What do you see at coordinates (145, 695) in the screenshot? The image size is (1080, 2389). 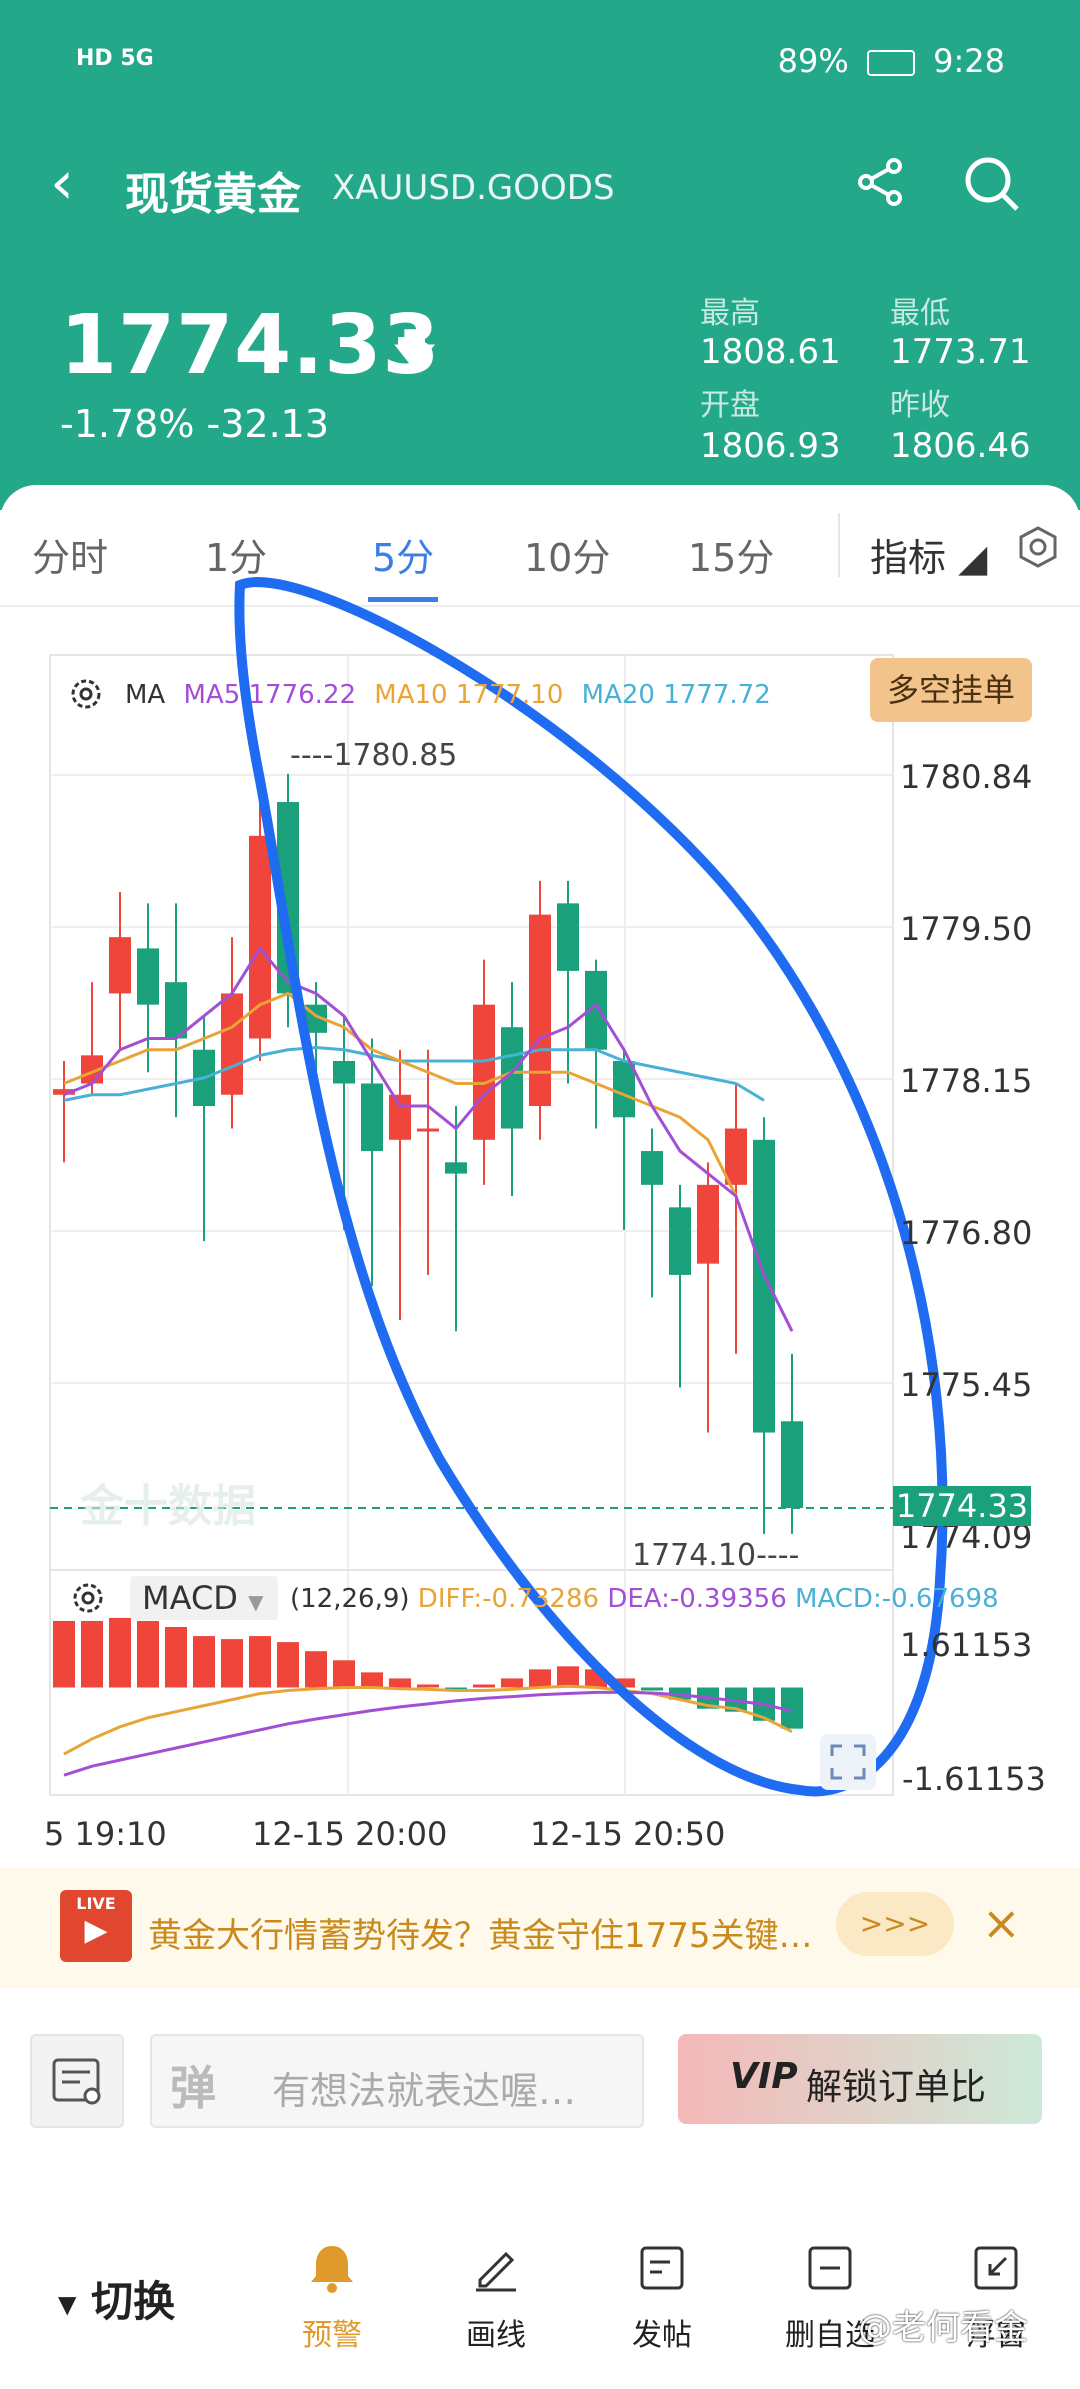 I see `ma-label: MA` at bounding box center [145, 695].